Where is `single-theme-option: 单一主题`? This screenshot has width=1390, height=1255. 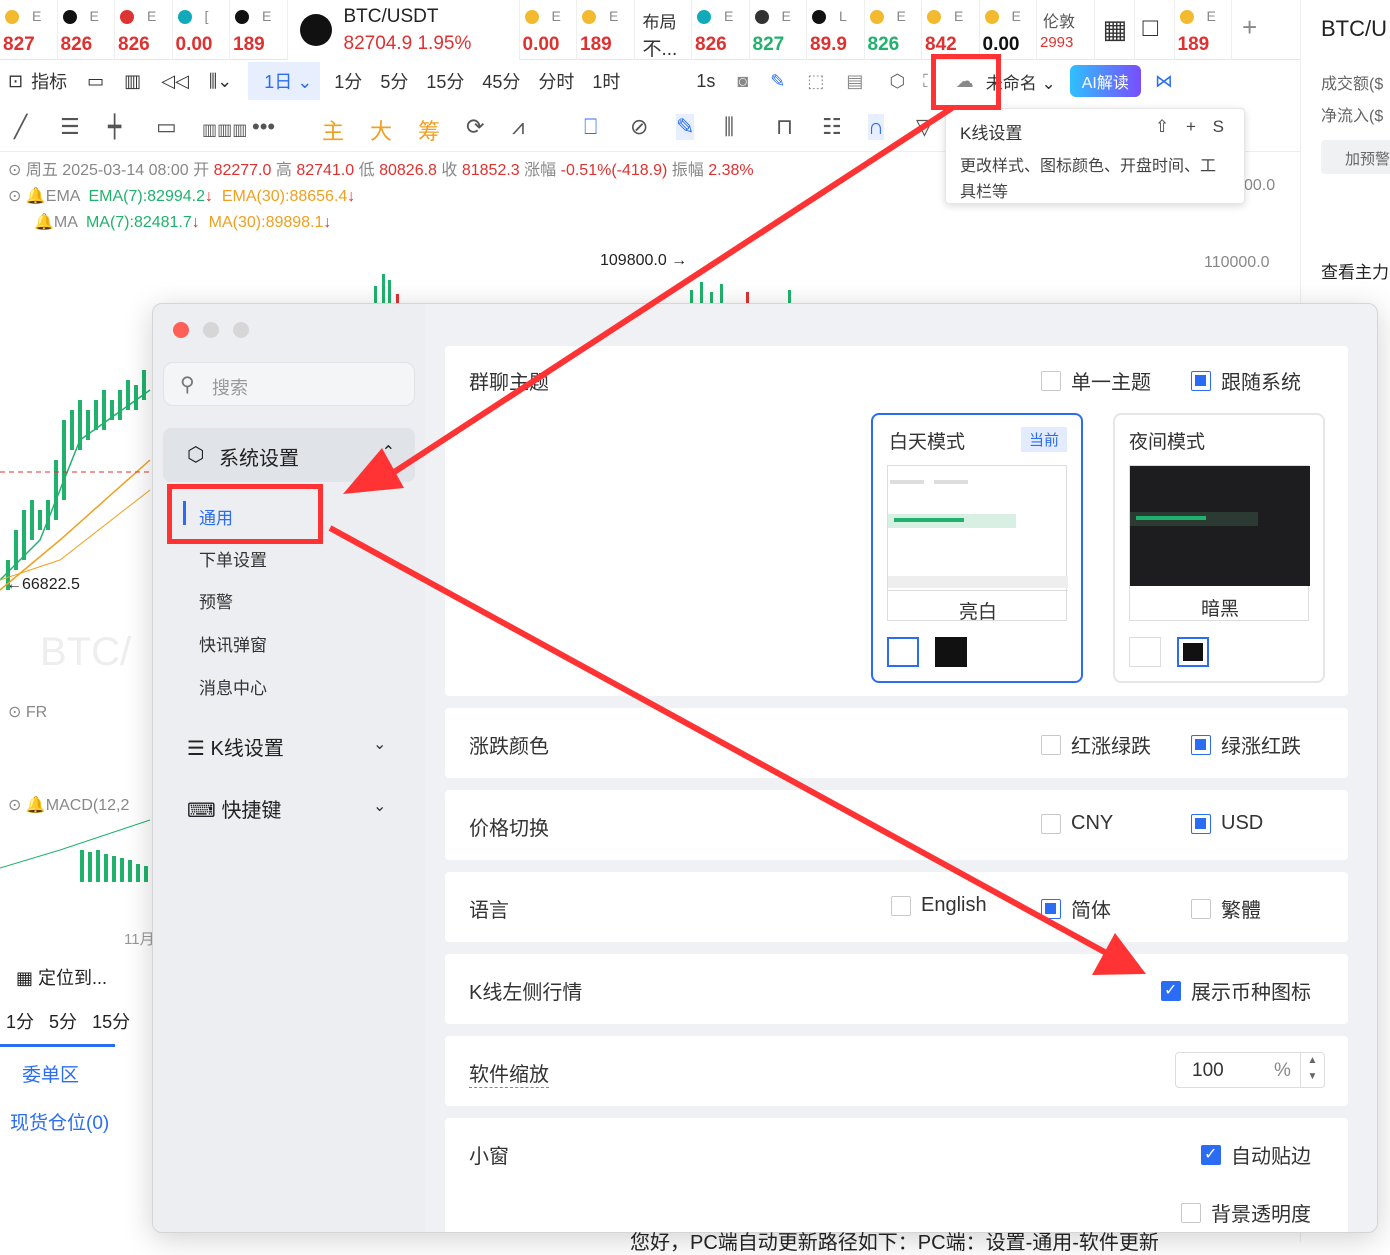
single-theme-option: 单一主题 is located at coordinates (1096, 380).